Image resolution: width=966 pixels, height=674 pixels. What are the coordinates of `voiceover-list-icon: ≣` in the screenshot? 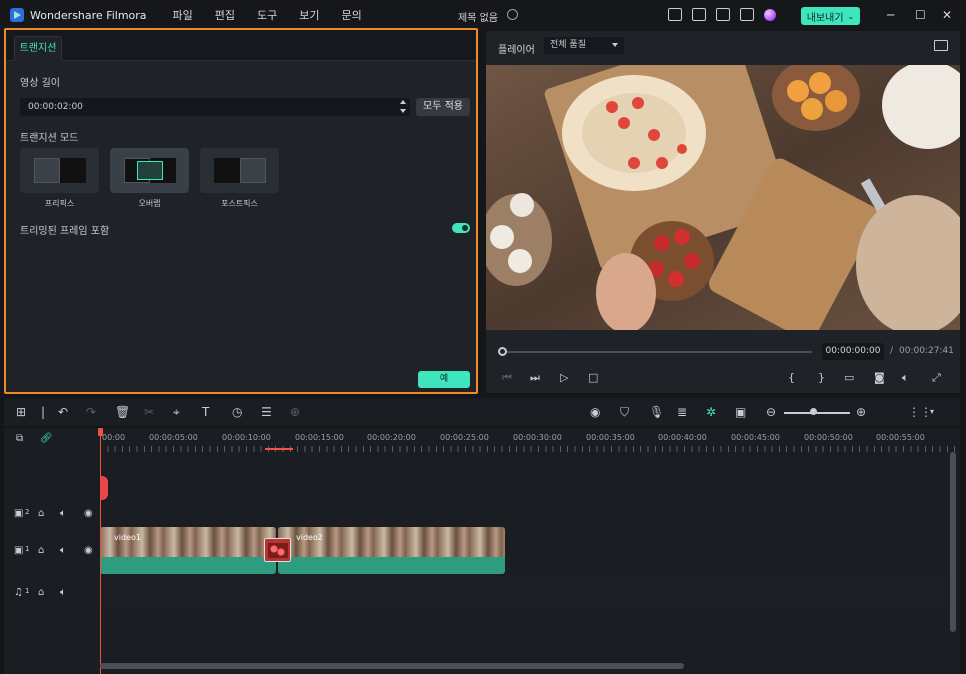 It's located at (682, 412).